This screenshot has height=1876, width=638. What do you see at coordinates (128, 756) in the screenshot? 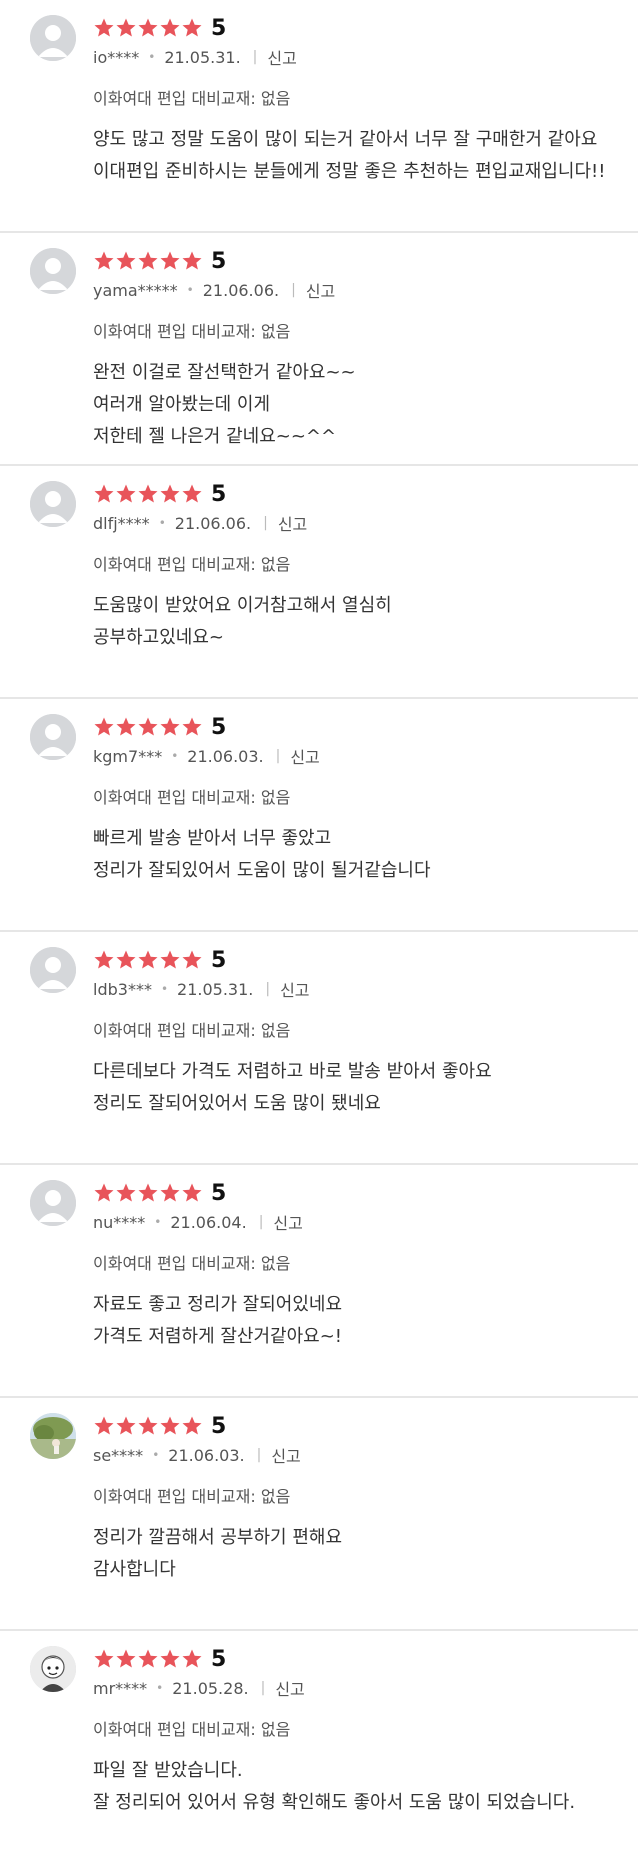
I see `reviewer-id: kgm7***` at bounding box center [128, 756].